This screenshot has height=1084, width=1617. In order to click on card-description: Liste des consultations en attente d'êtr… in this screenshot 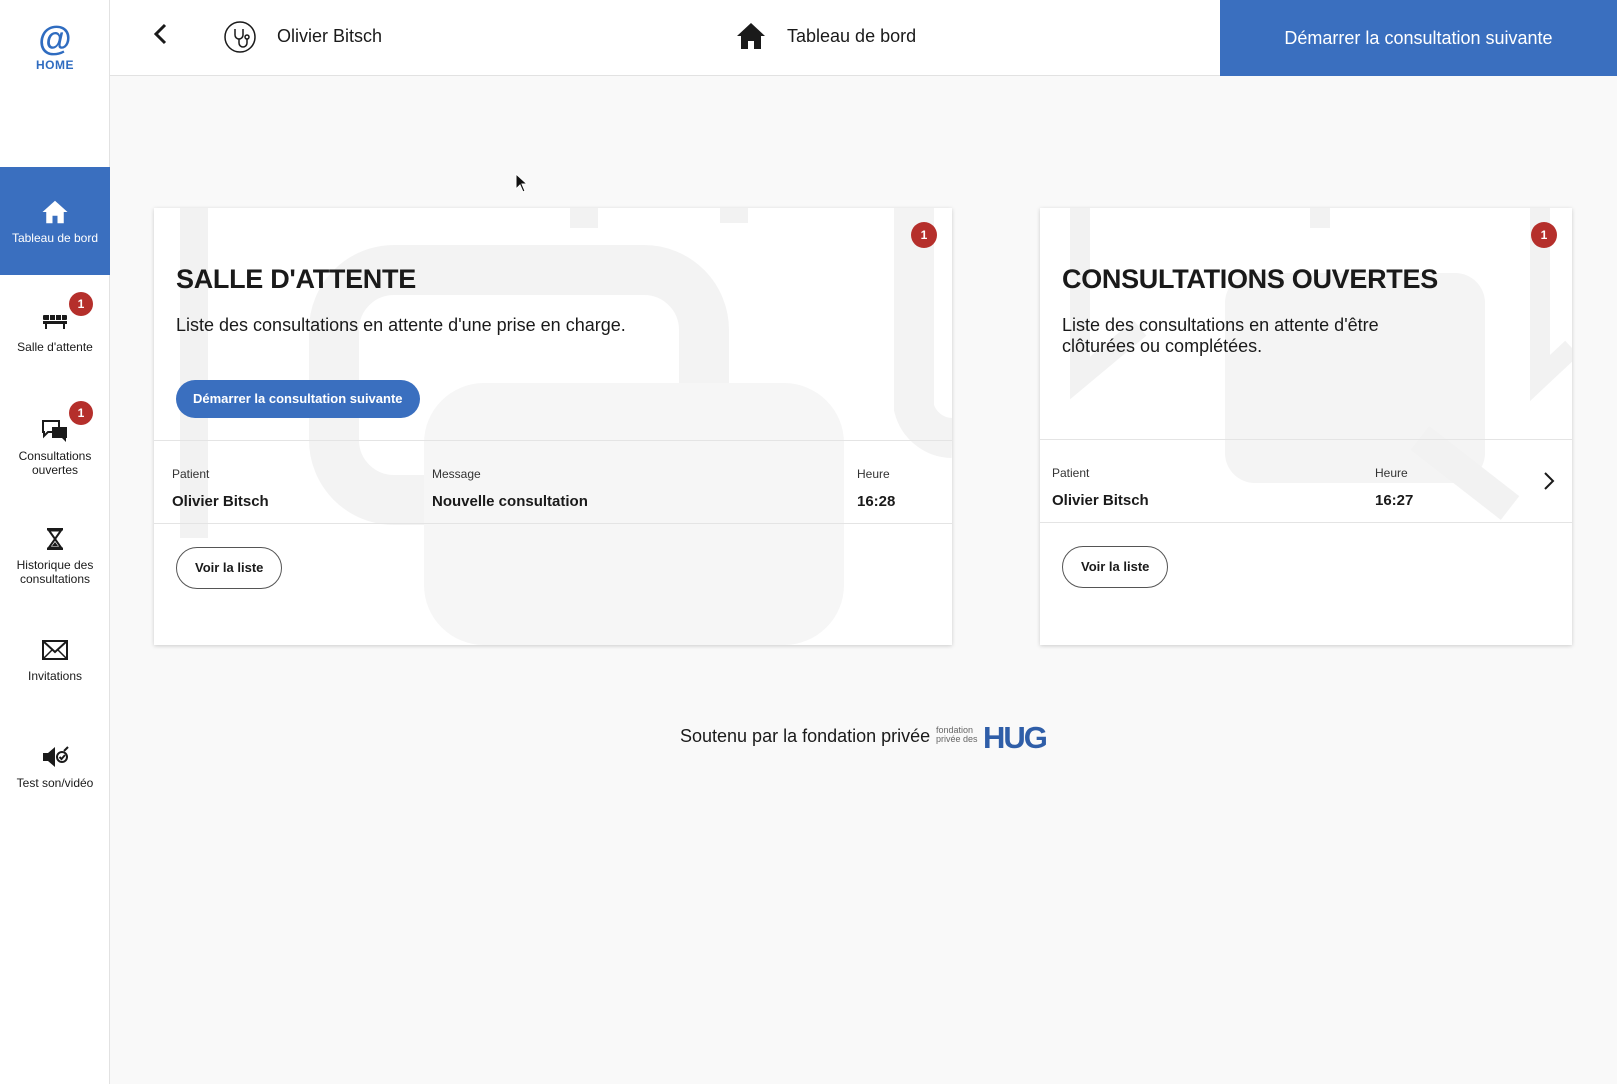, I will do `click(1220, 335)`.